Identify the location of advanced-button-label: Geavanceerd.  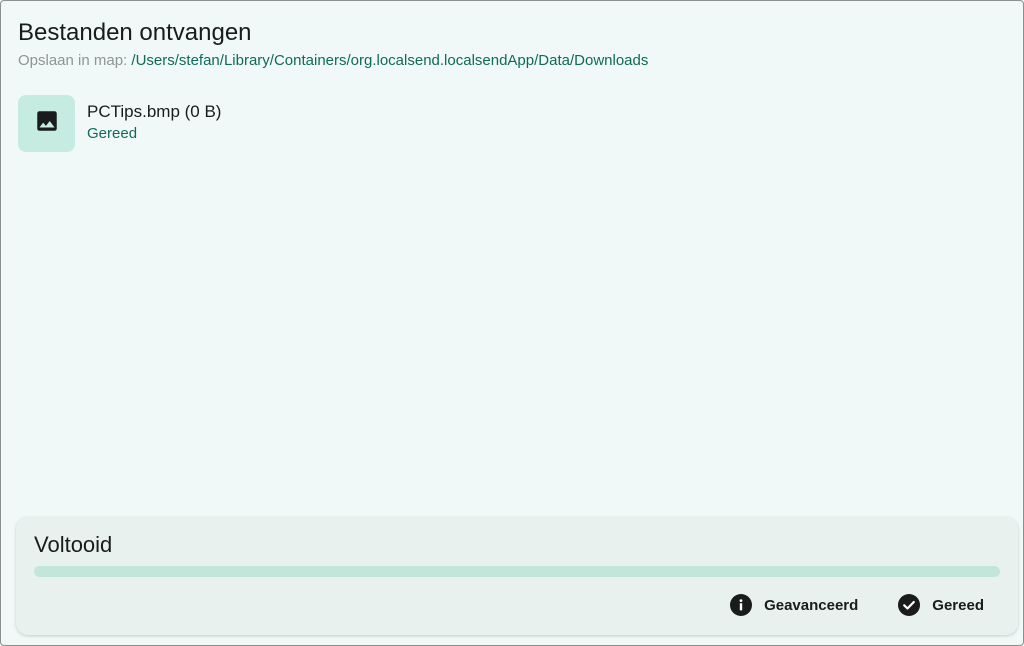
(811, 605).